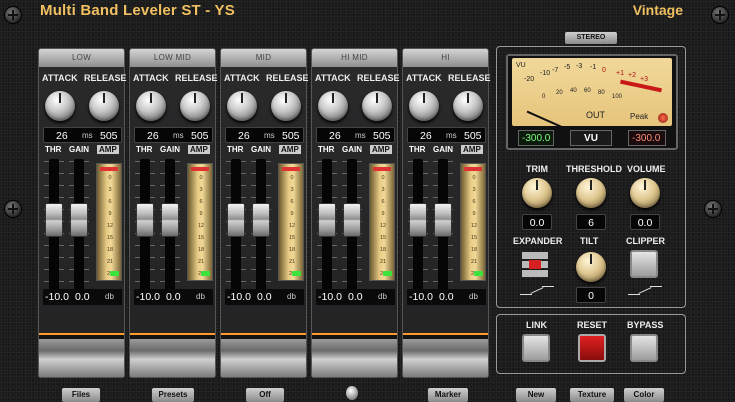 This screenshot has height=402, width=735. I want to click on vu-scale-top-label: 0, so click(604, 70).